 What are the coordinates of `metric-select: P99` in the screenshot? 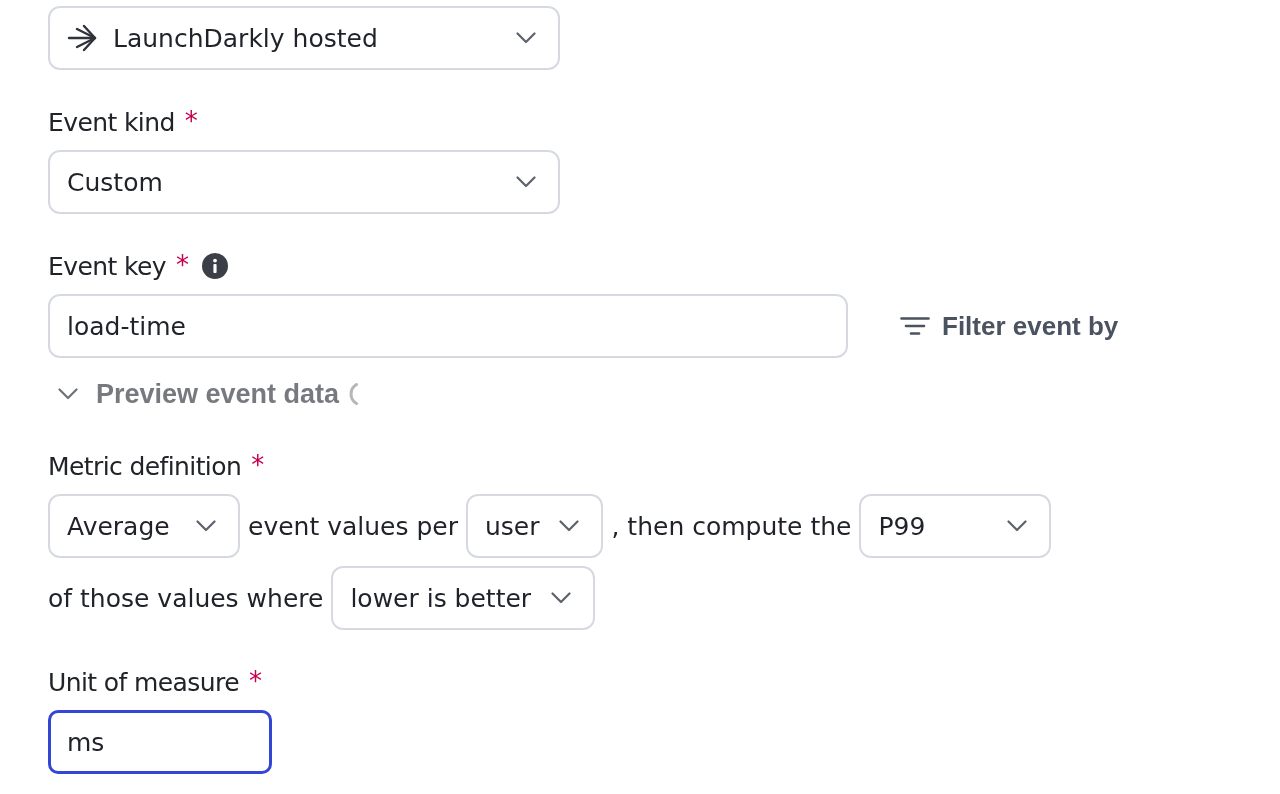 It's located at (955, 526).